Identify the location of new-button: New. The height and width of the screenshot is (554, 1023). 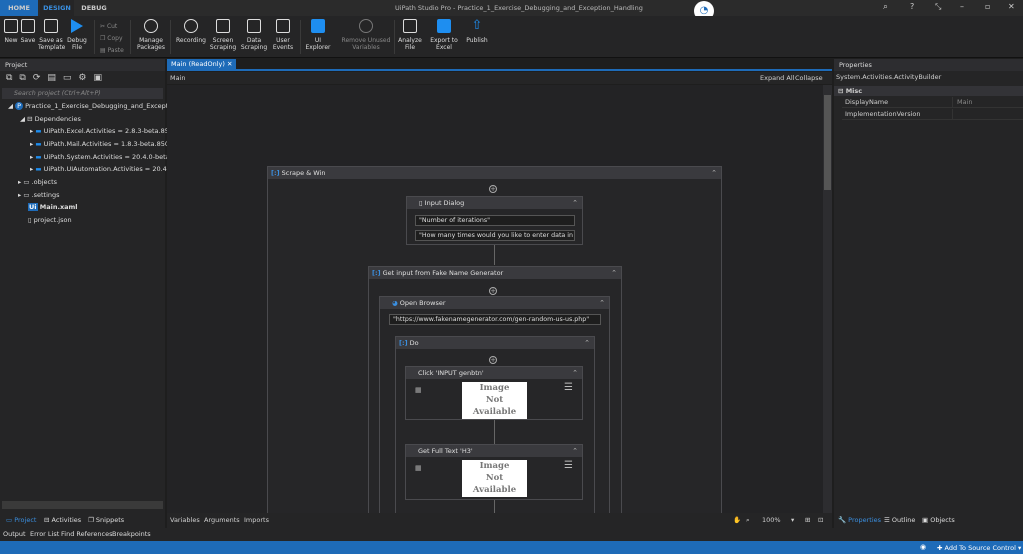
(11, 31).